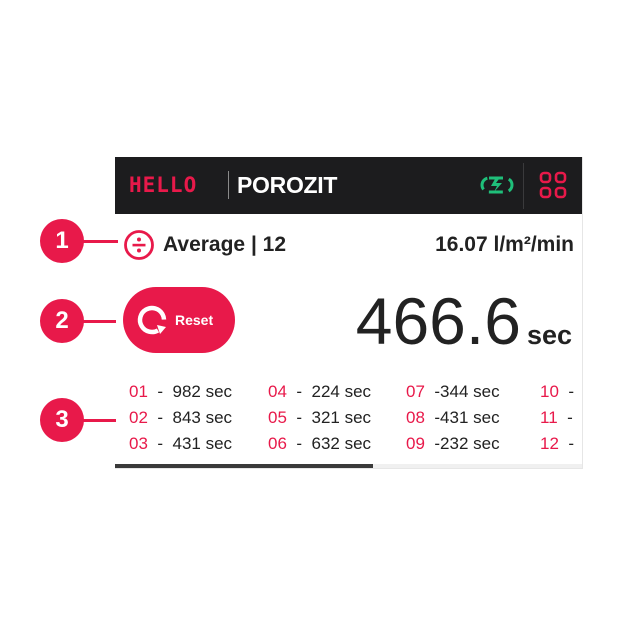 Image resolution: width=624 pixels, height=624 pixels. I want to click on product-name: POROZIT, so click(287, 185).